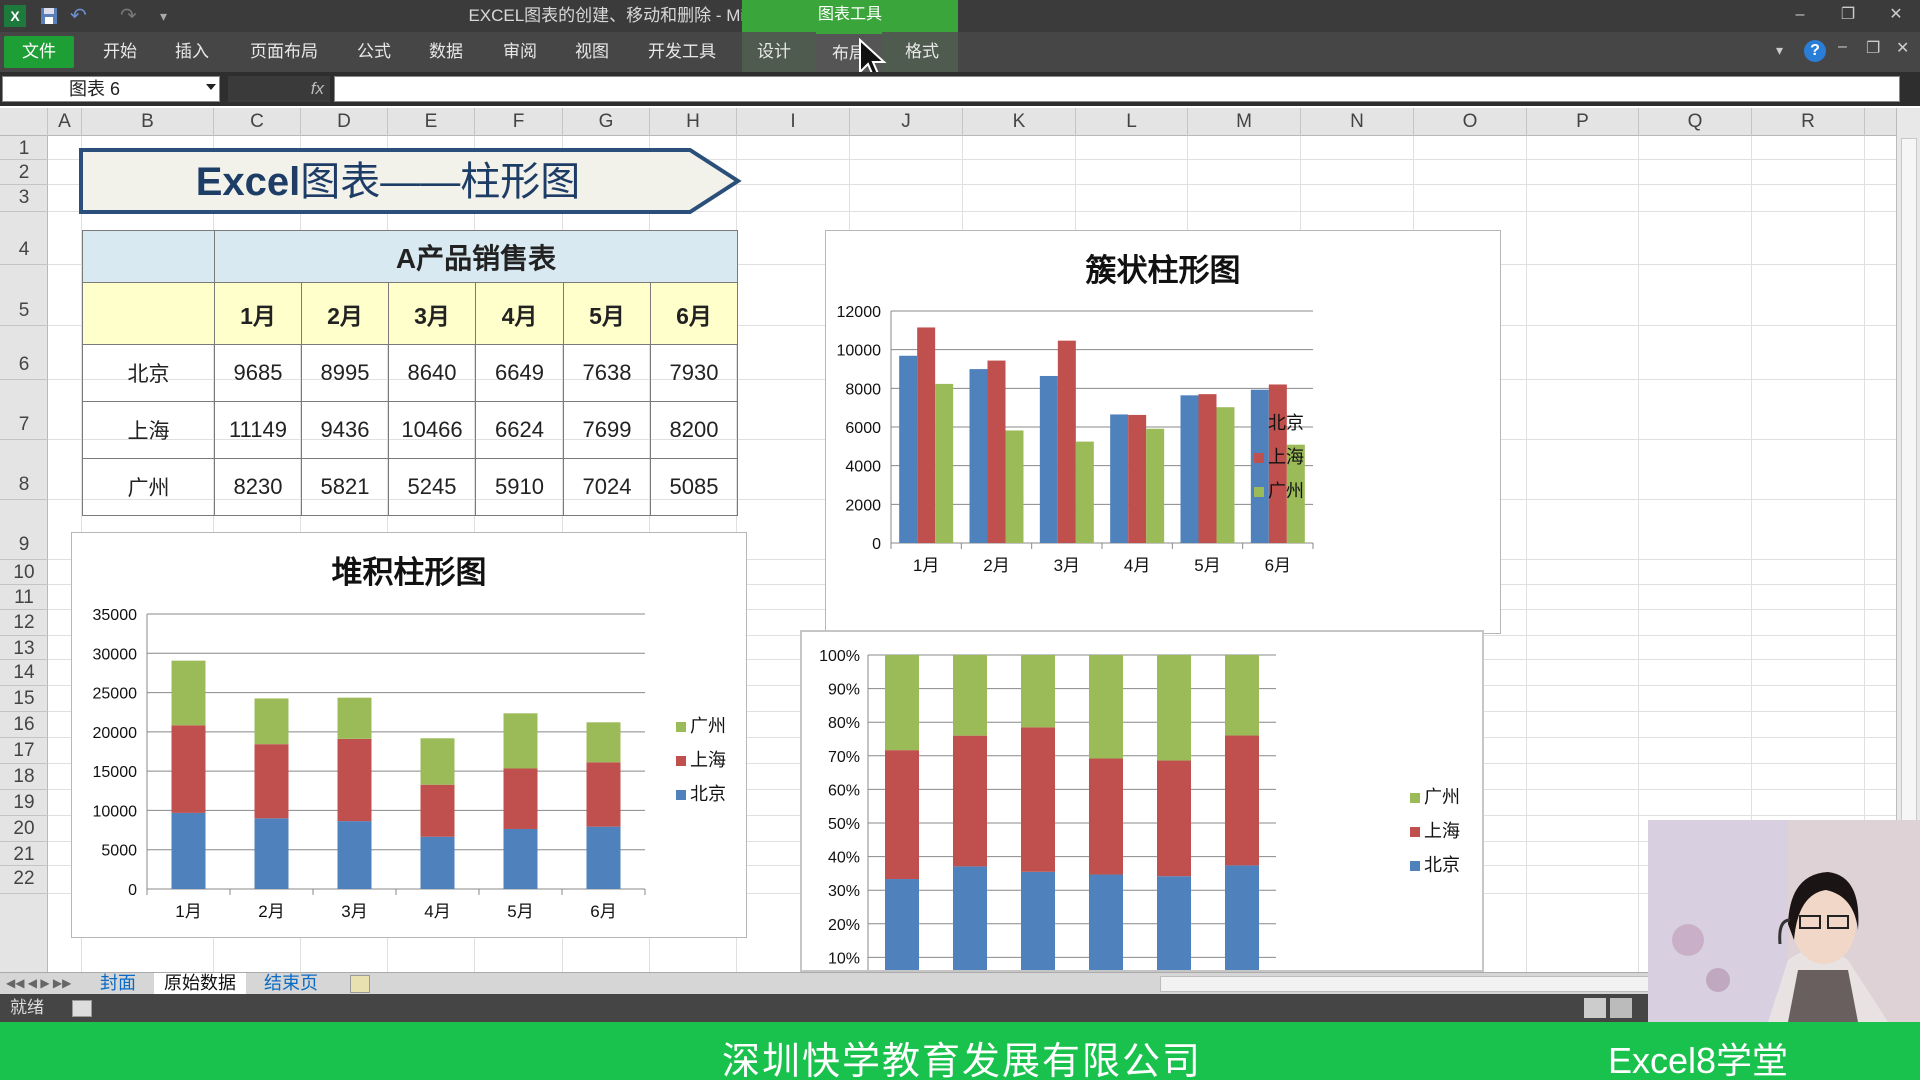 This screenshot has height=1085, width=1920. Describe the element at coordinates (258, 430) in the screenshot. I see `value-cell: 11149` at that location.